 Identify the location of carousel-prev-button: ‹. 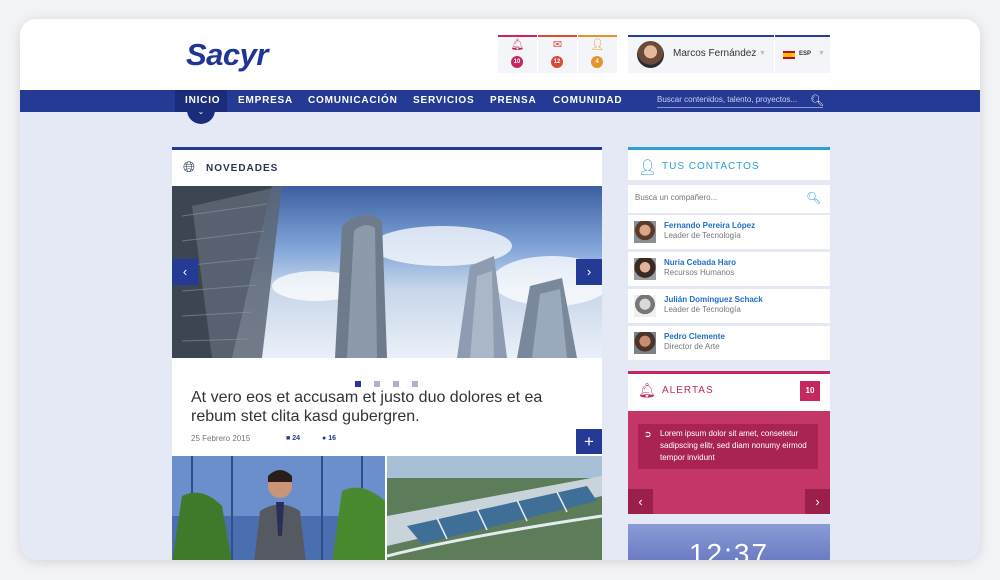
(185, 272).